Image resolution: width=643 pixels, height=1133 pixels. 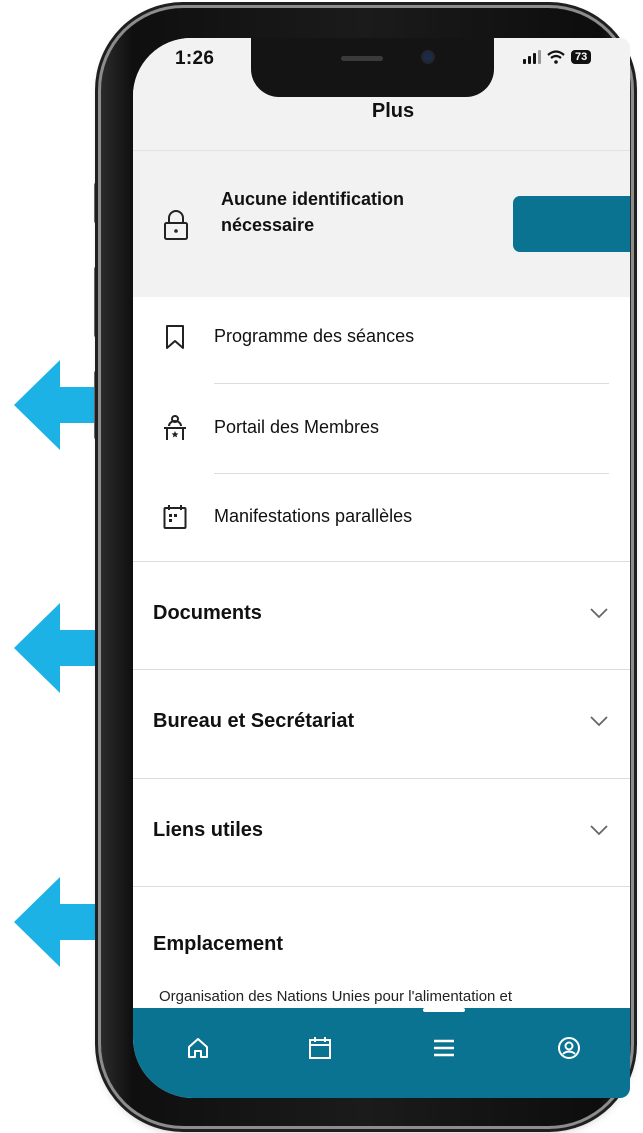 I want to click on menu-item-label: Programme des séances, so click(x=314, y=336).